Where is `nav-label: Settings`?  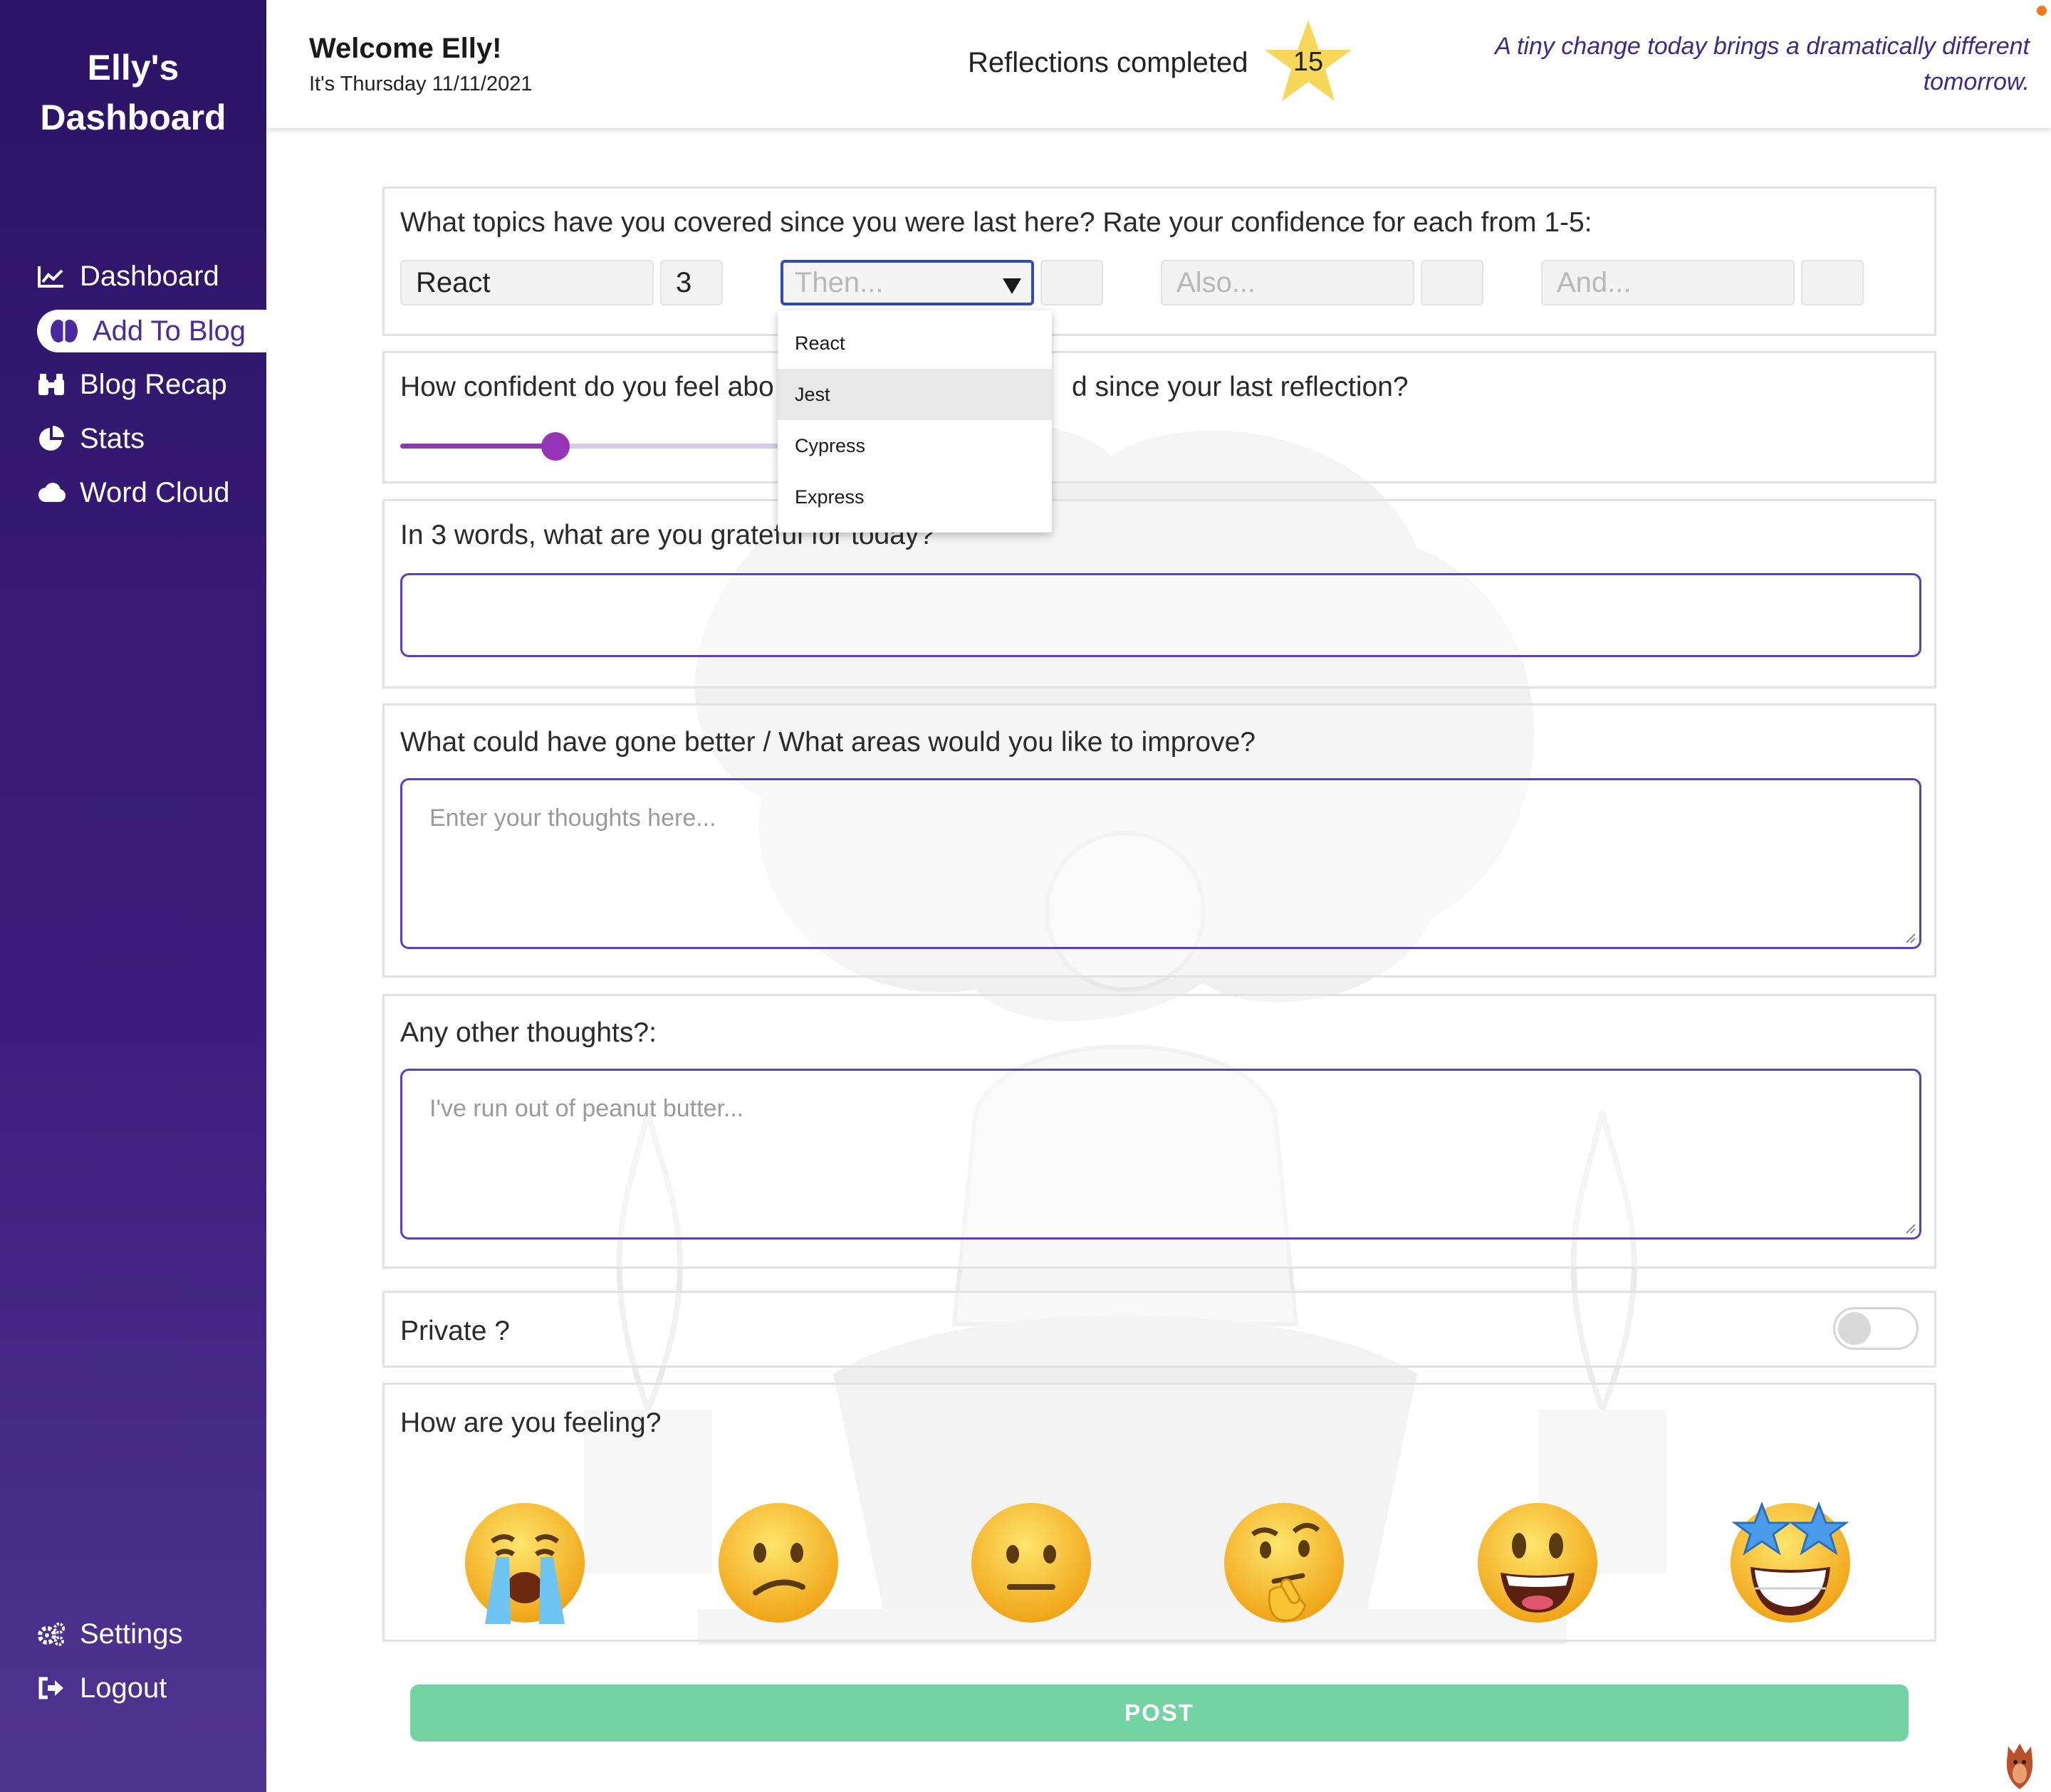
nav-label: Settings is located at coordinates (131, 1634).